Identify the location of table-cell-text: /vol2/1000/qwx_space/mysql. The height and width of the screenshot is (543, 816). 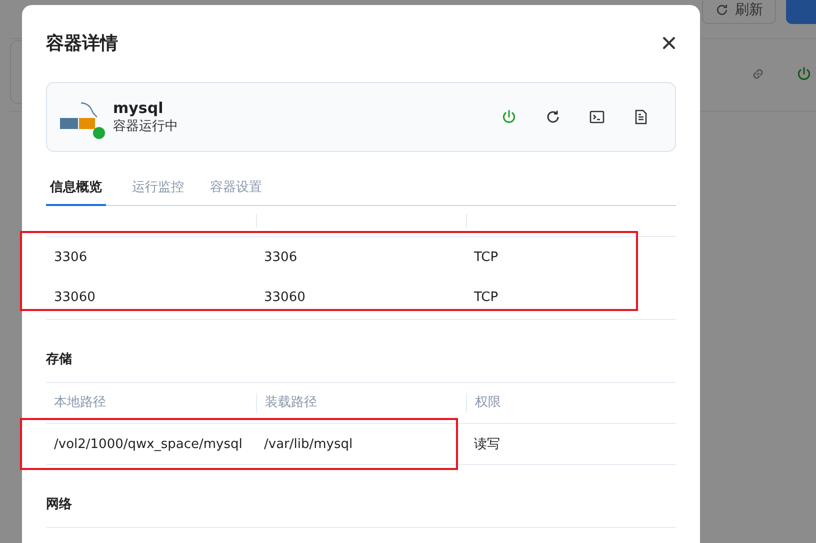
(148, 444).